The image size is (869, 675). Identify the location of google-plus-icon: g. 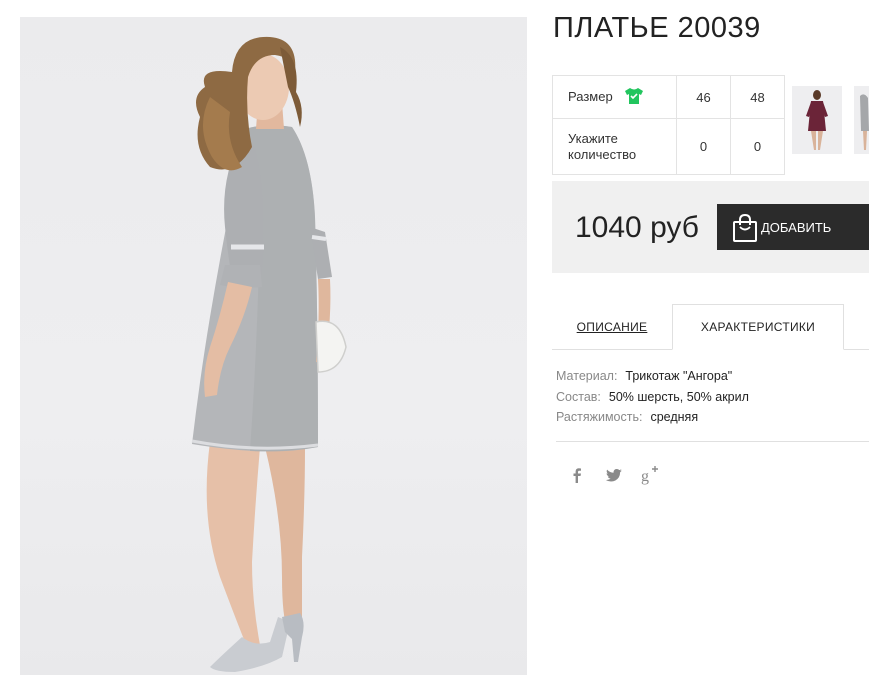
(651, 475).